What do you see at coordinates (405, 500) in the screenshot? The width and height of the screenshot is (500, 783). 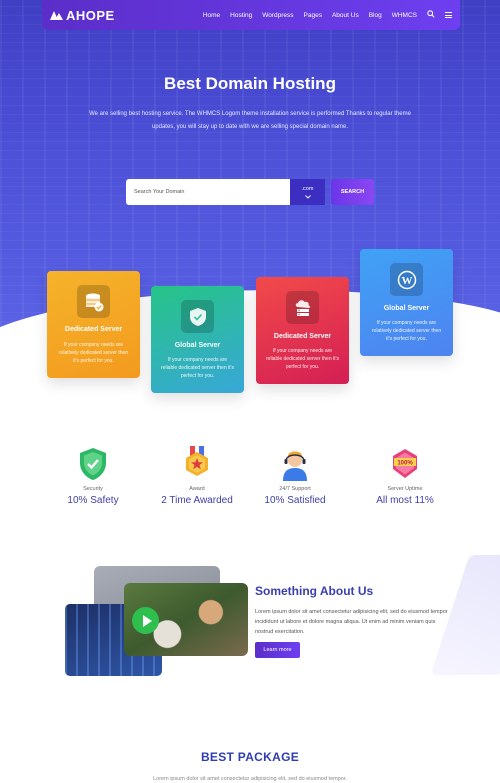 I see `stat-value: All most 11%` at bounding box center [405, 500].